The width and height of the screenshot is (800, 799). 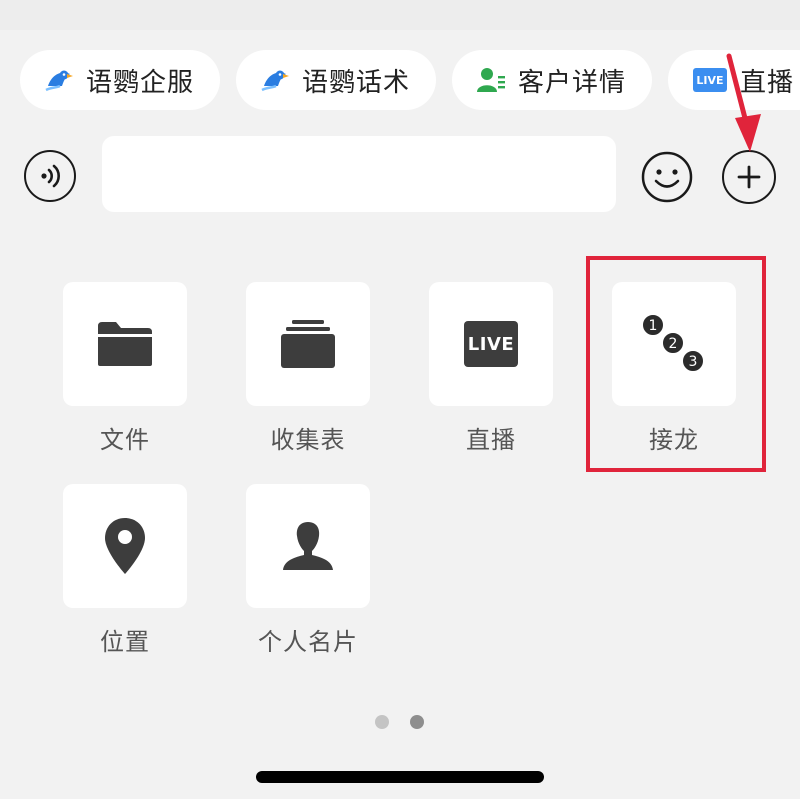 I want to click on person-card-icon, so click(x=308, y=546).